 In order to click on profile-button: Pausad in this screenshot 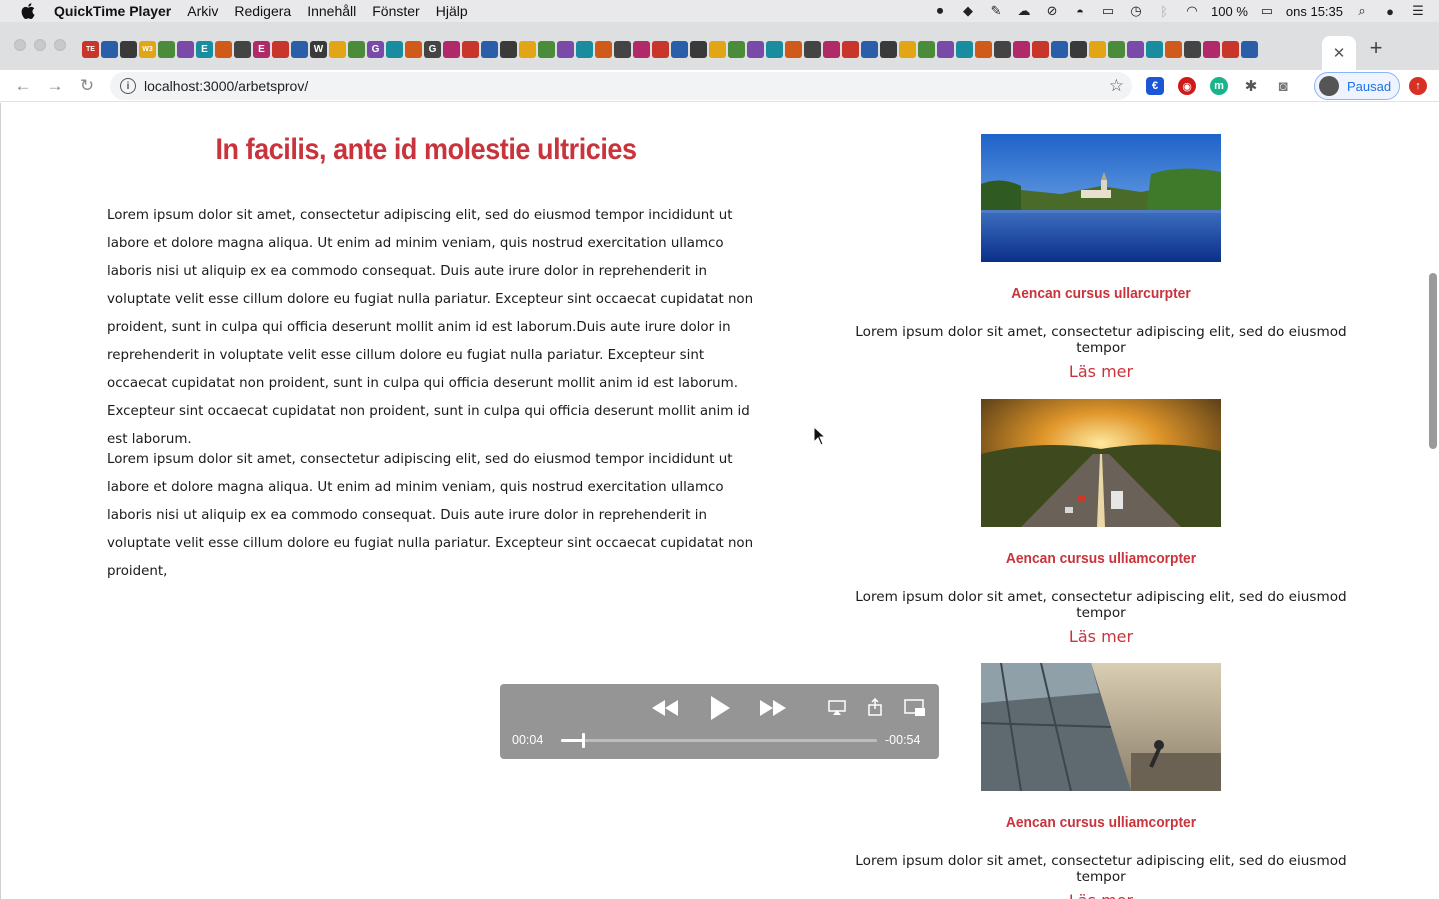, I will do `click(1357, 86)`.